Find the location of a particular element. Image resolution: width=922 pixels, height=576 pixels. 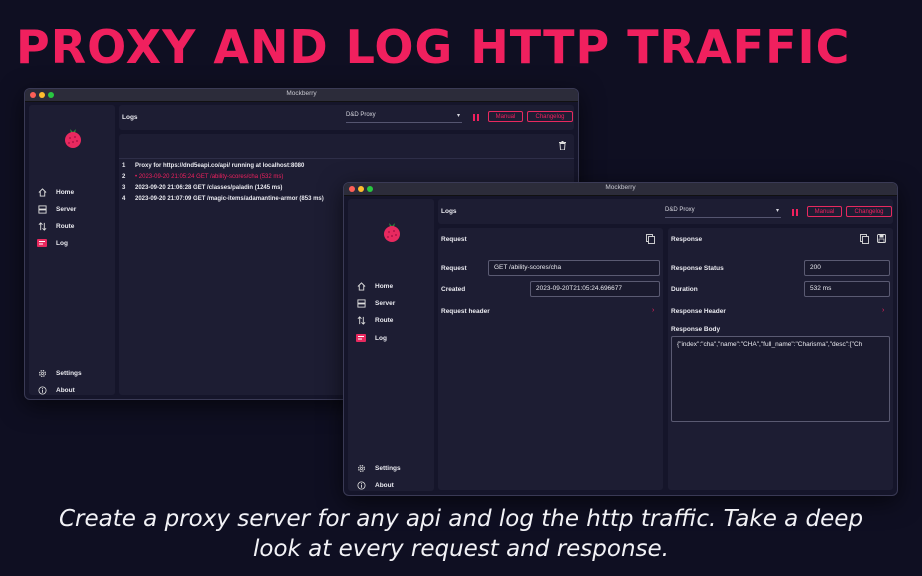

duration-field: 532 ms is located at coordinates (847, 289).